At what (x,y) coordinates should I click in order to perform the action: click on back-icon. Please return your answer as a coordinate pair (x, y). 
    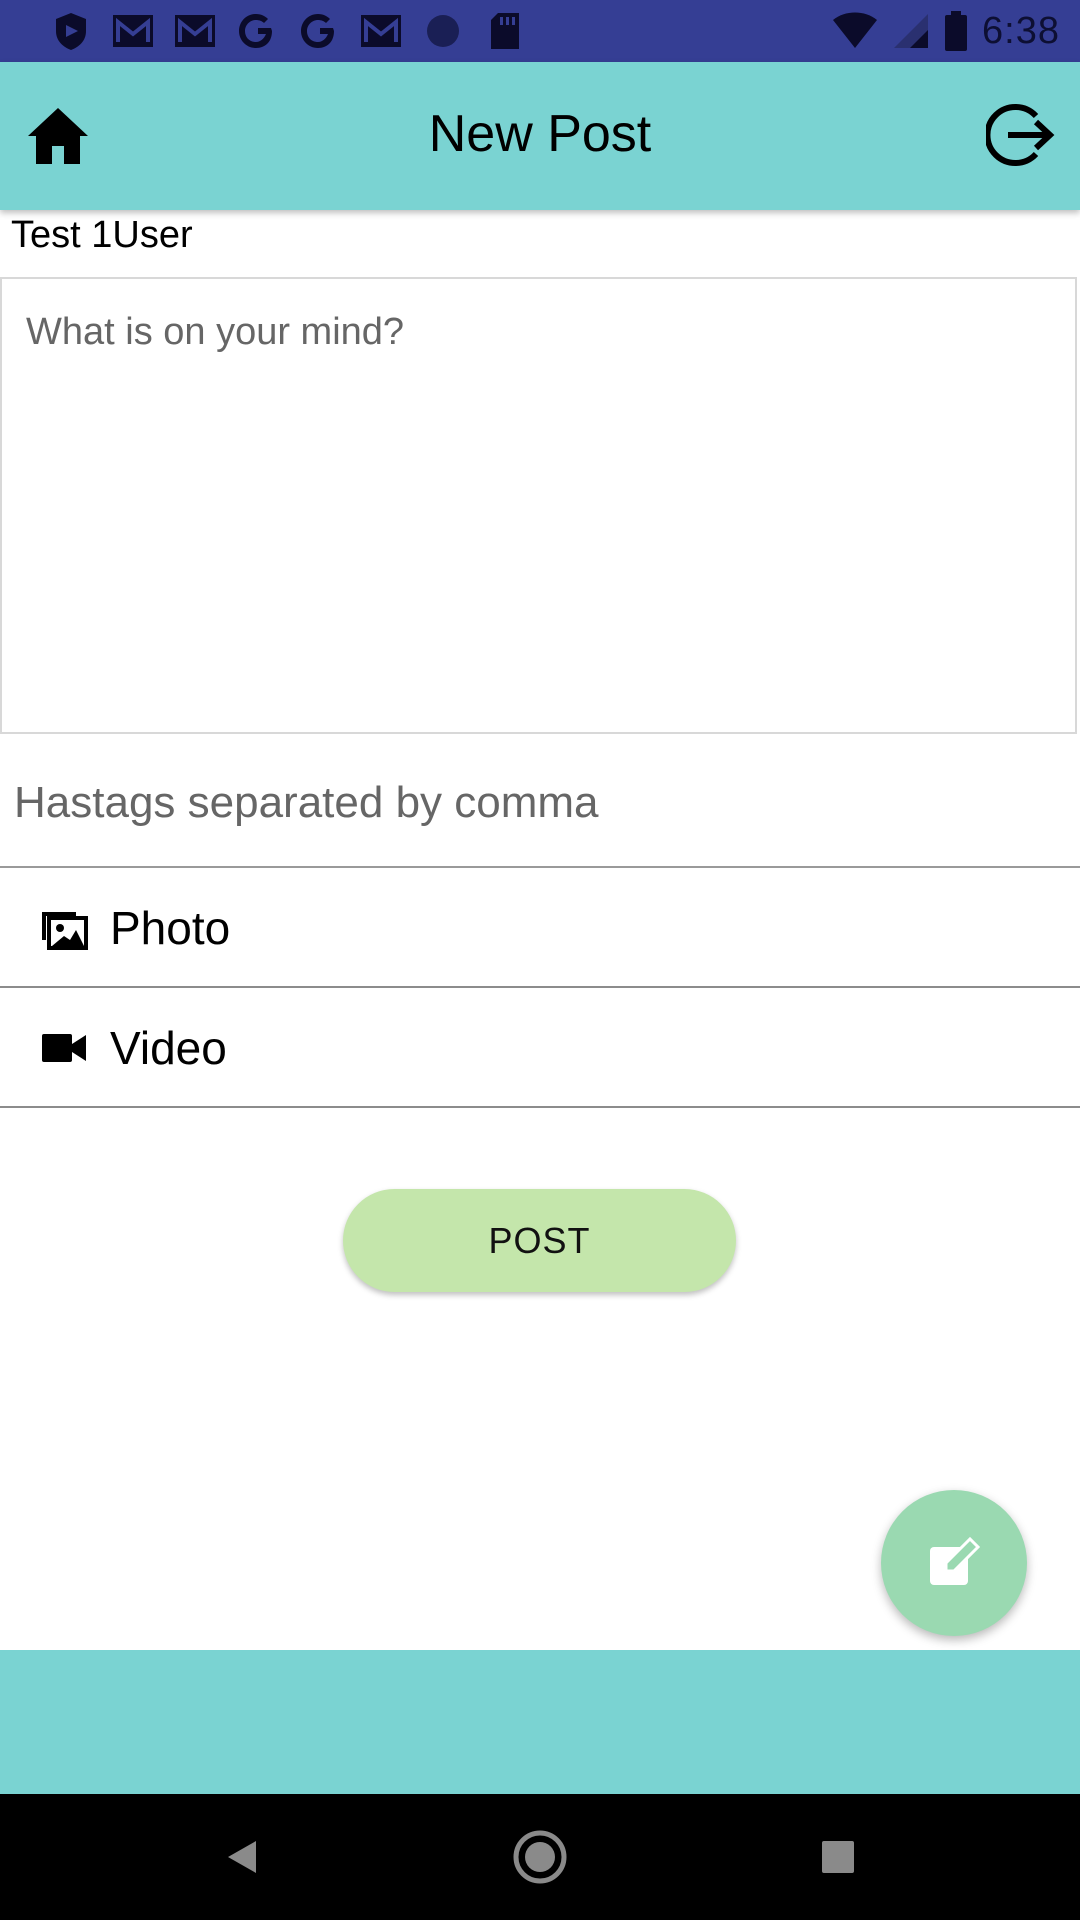
    Looking at the image, I should click on (242, 1857).